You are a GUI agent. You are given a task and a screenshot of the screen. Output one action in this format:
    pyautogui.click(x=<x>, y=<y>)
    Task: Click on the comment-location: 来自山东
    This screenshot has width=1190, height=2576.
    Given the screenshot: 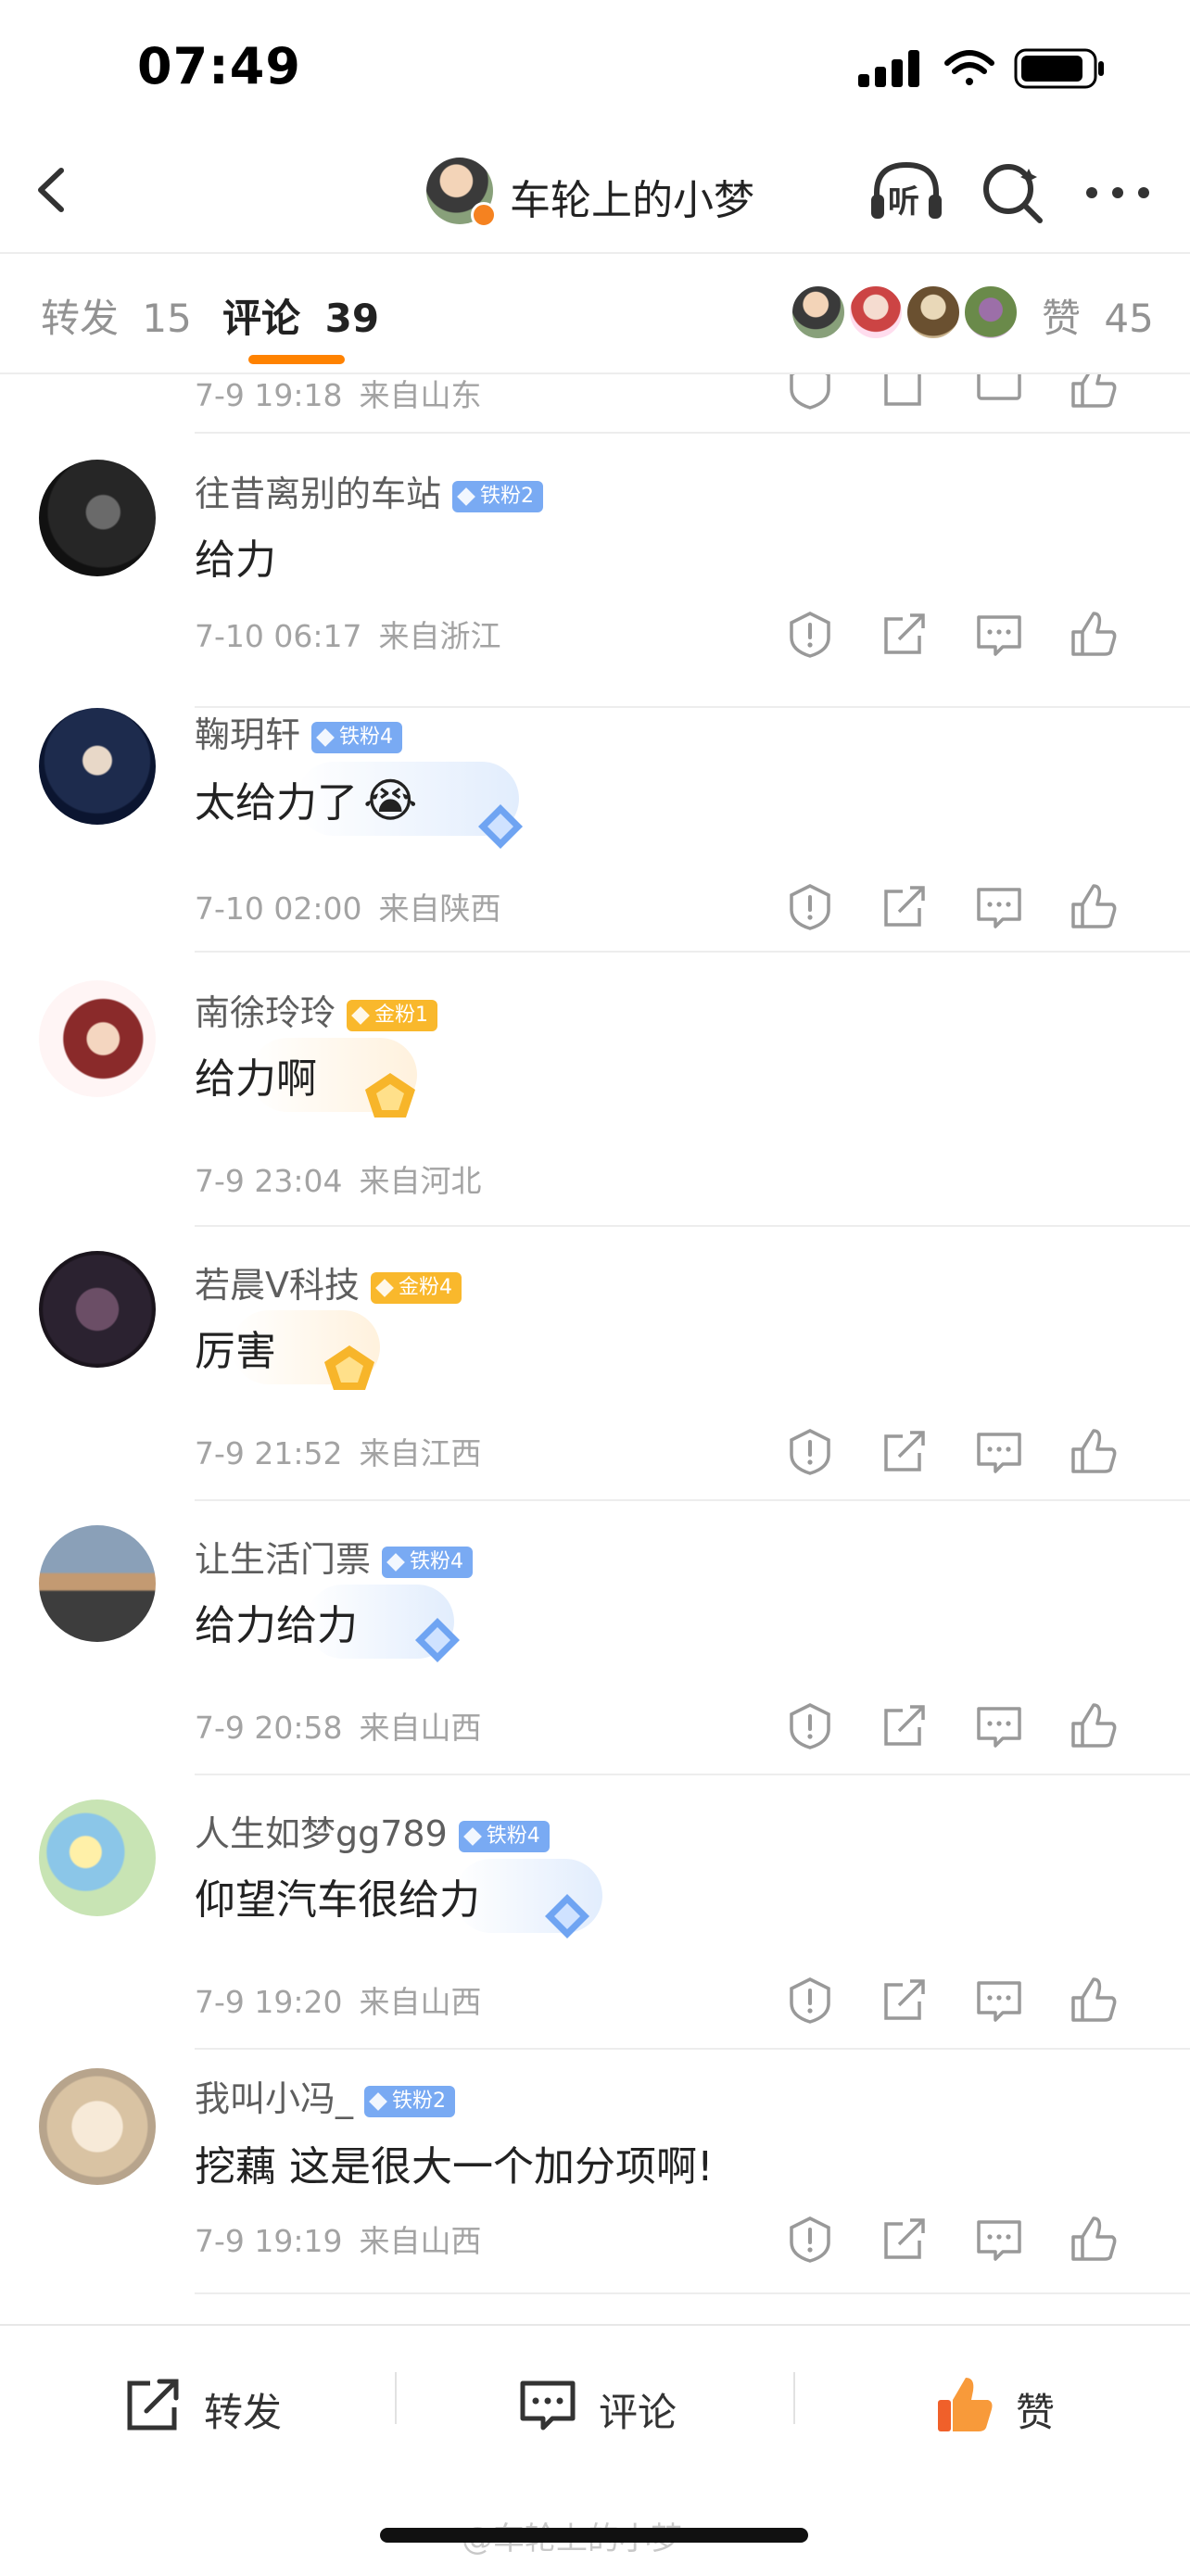 What is the action you would take?
    pyautogui.click(x=420, y=395)
    